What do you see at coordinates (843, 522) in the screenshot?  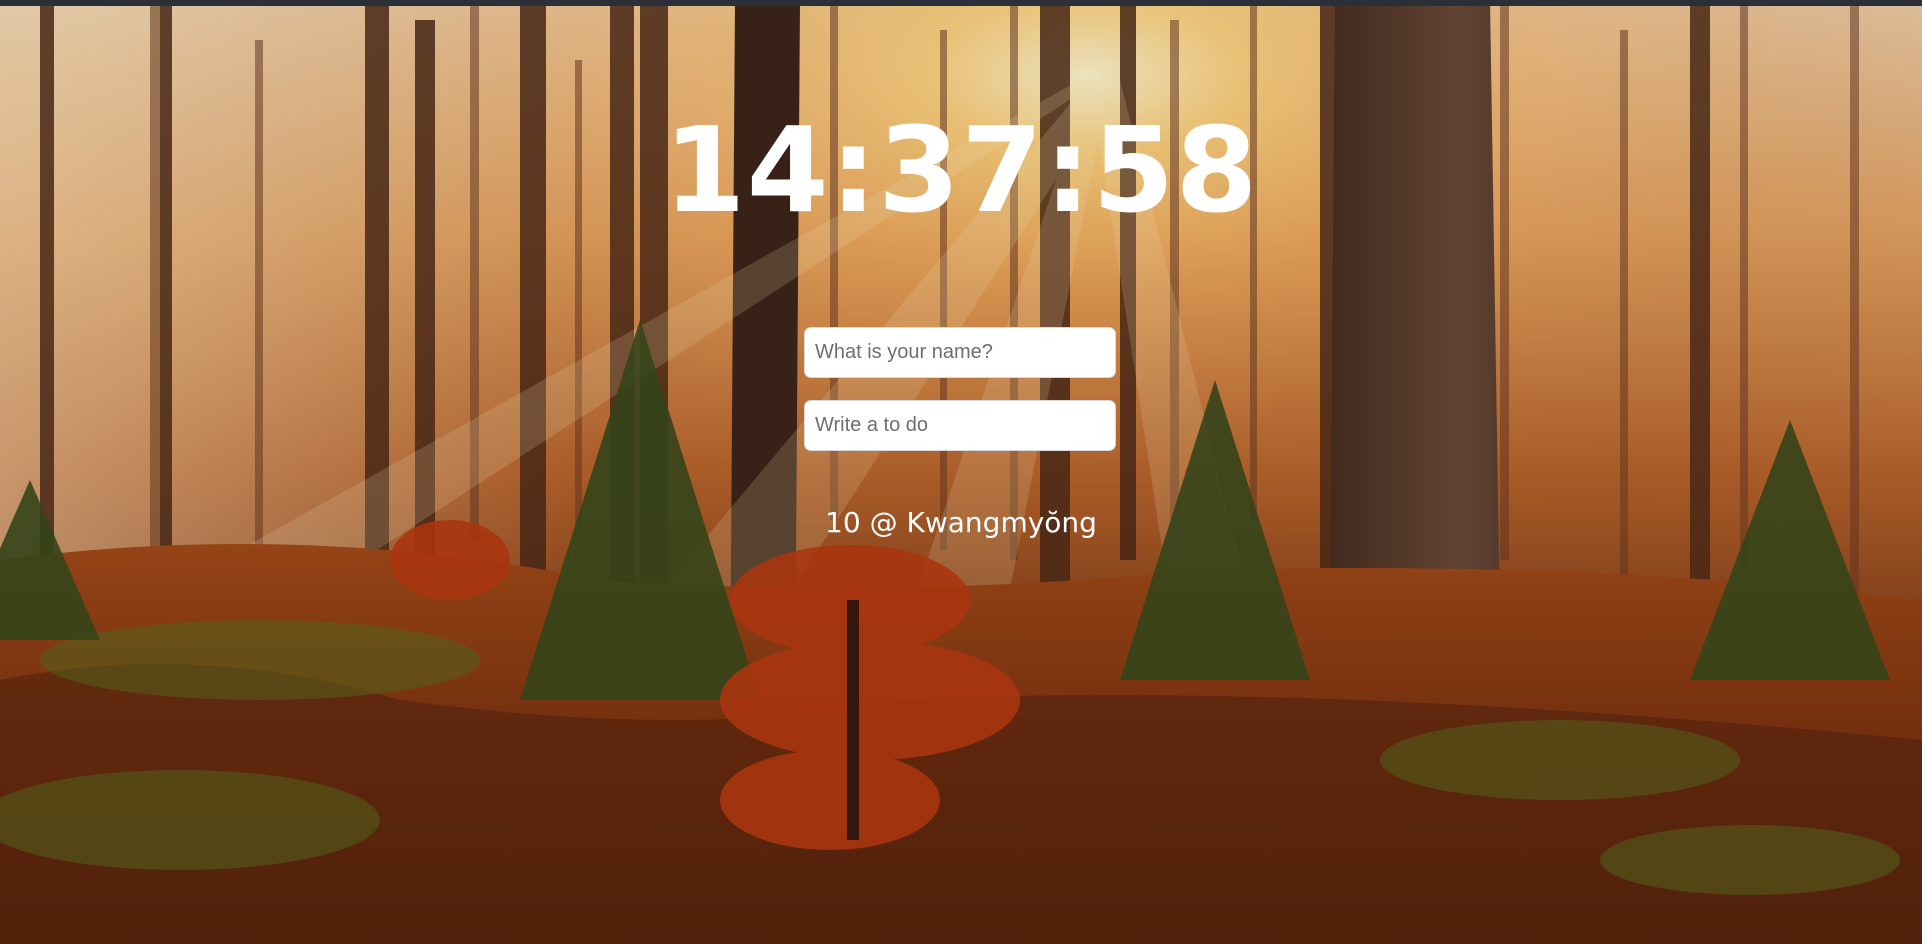 I see `weather-temperature: 10` at bounding box center [843, 522].